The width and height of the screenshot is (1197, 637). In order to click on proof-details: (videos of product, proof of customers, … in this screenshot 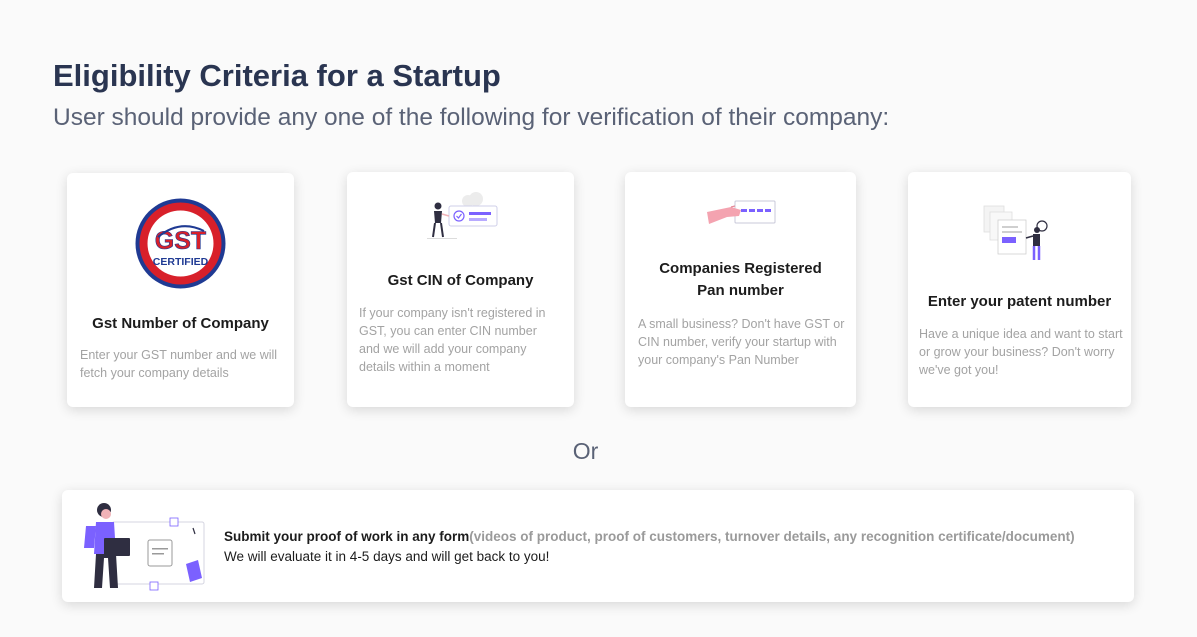, I will do `click(772, 536)`.